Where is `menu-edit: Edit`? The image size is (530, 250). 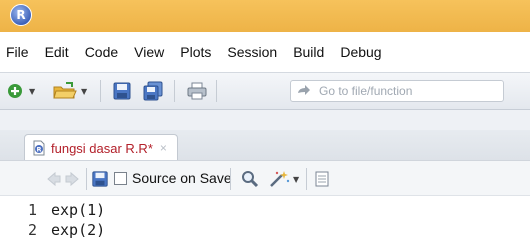
menu-edit: Edit is located at coordinates (57, 52).